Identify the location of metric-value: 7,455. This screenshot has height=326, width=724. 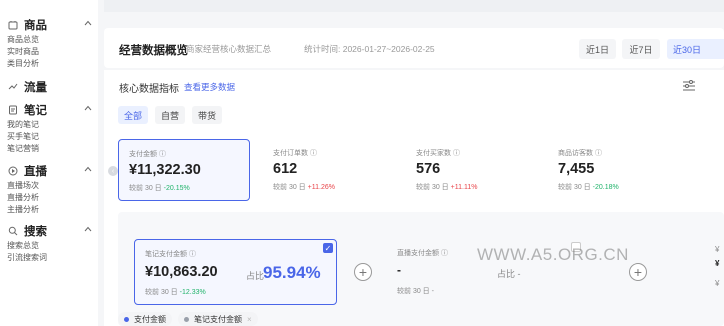
(576, 169).